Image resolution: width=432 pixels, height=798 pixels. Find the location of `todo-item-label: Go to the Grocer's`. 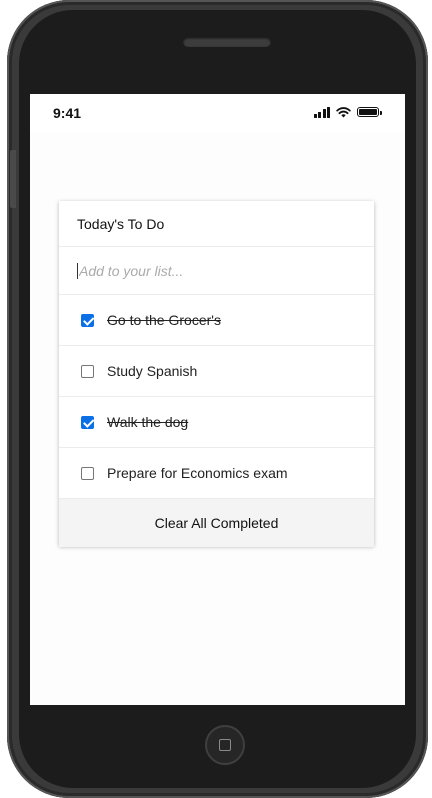

todo-item-label: Go to the Grocer's is located at coordinates (164, 320).